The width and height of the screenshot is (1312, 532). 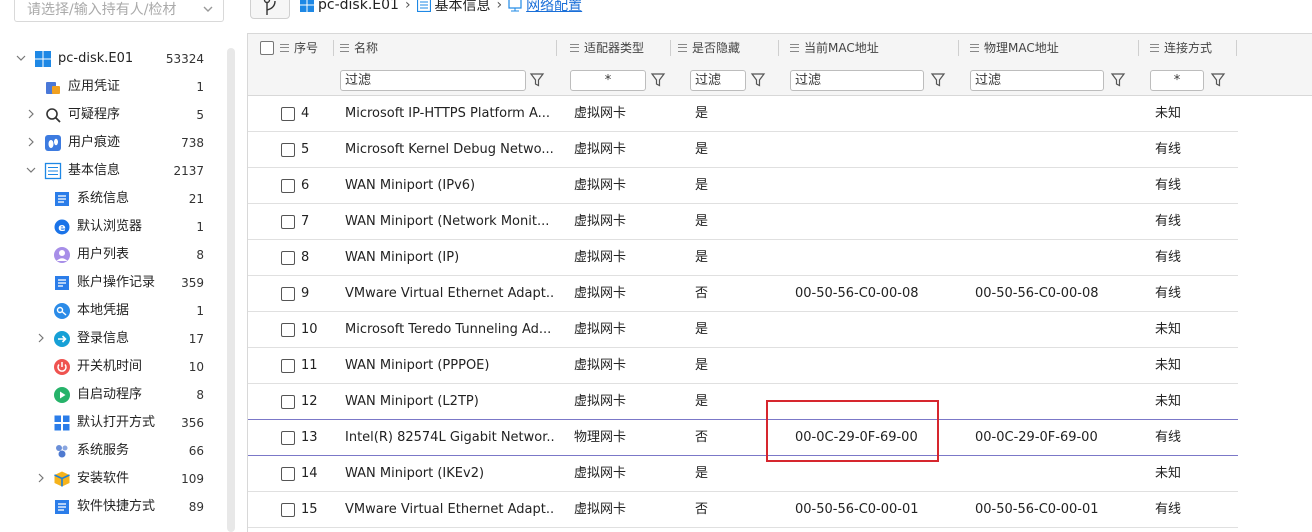 What do you see at coordinates (834, 48) in the screenshot?
I see `column-header-current-mac: 当前MAC地址` at bounding box center [834, 48].